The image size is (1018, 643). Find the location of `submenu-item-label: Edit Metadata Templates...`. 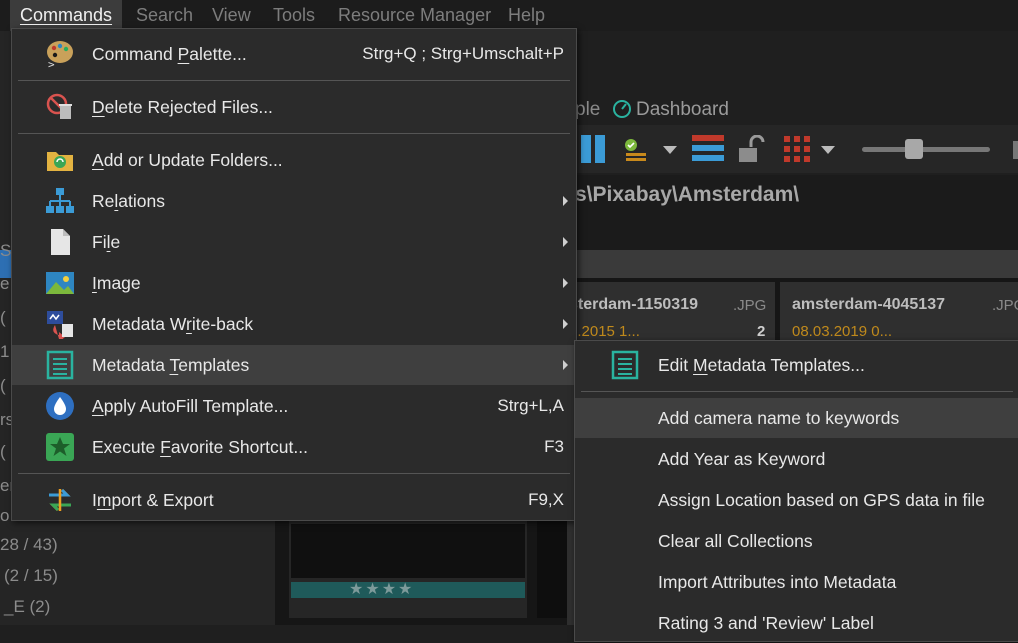

submenu-item-label: Edit Metadata Templates... is located at coordinates (761, 365).